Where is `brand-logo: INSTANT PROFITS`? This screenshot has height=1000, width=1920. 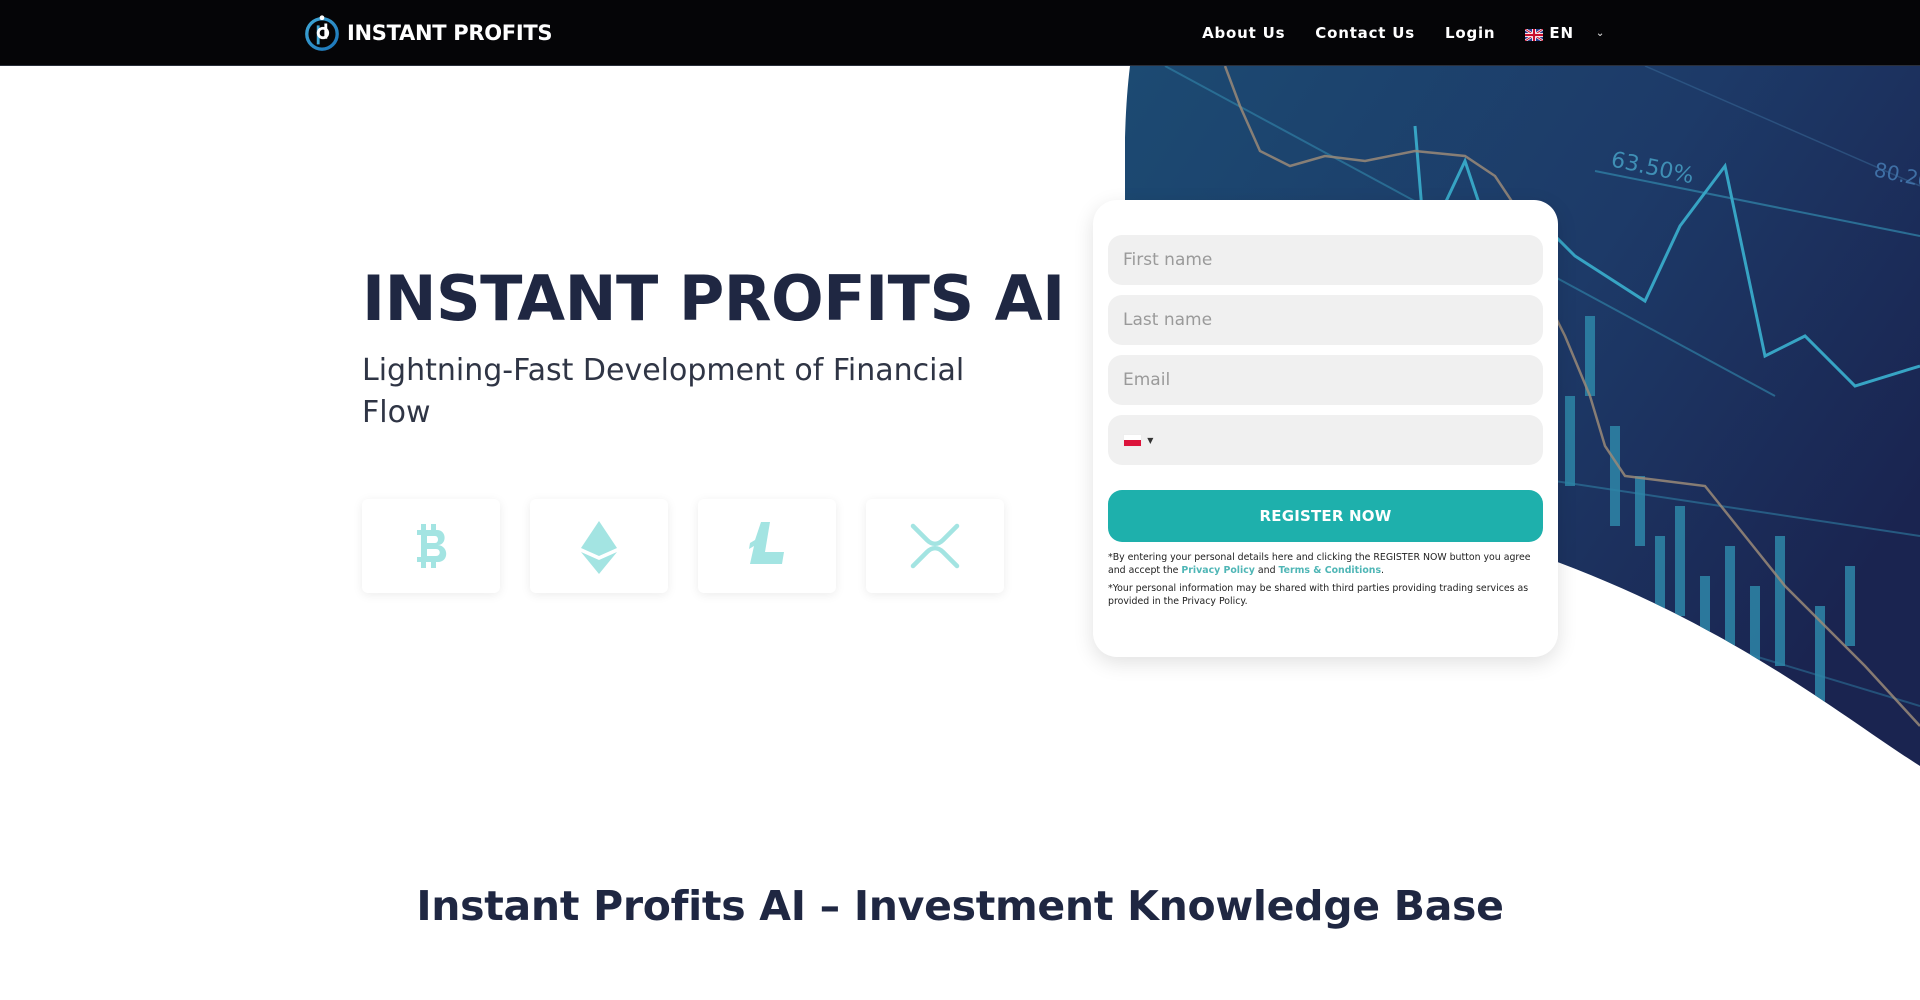
brand-logo: INSTANT PROFITS is located at coordinates (428, 33).